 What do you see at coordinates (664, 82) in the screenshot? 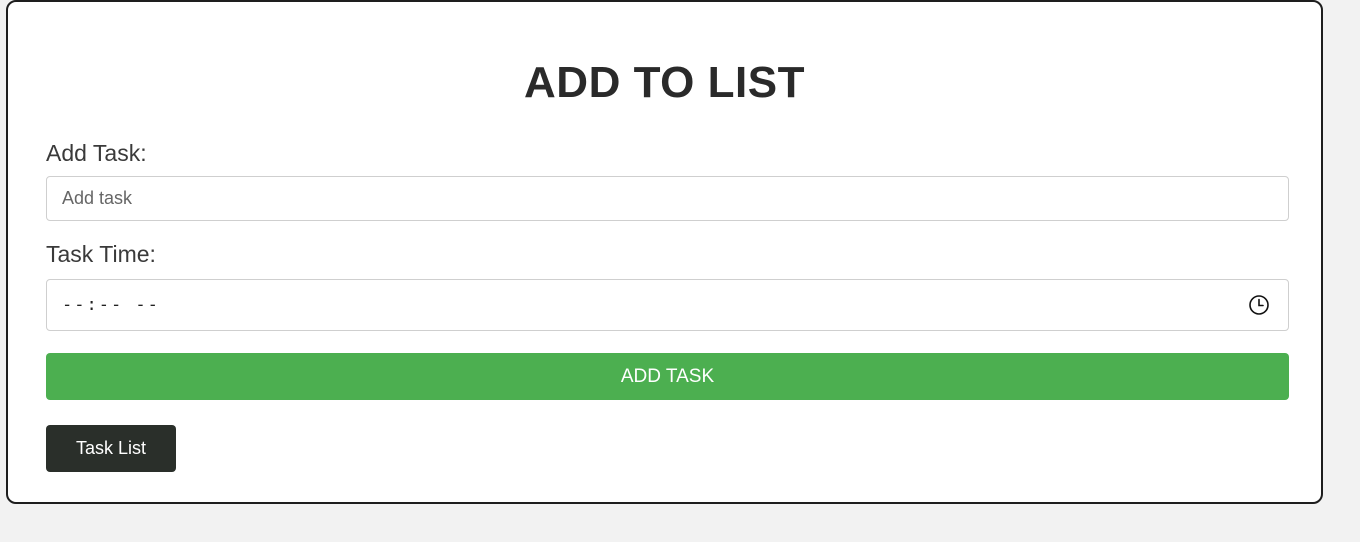
I see `page-title: ADD TO LIST` at bounding box center [664, 82].